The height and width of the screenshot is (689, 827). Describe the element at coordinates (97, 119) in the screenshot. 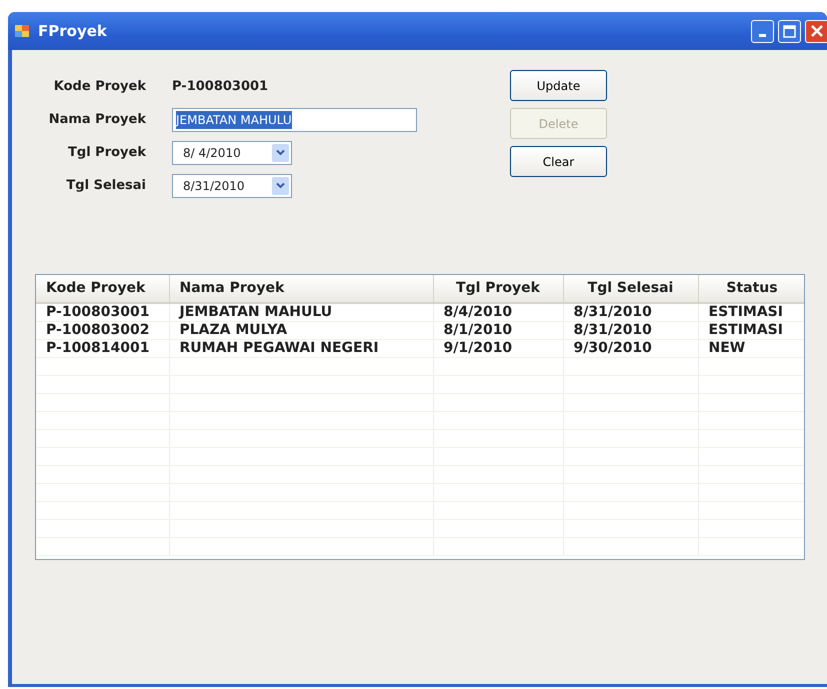

I see `field-label: Nama Proyek` at that location.